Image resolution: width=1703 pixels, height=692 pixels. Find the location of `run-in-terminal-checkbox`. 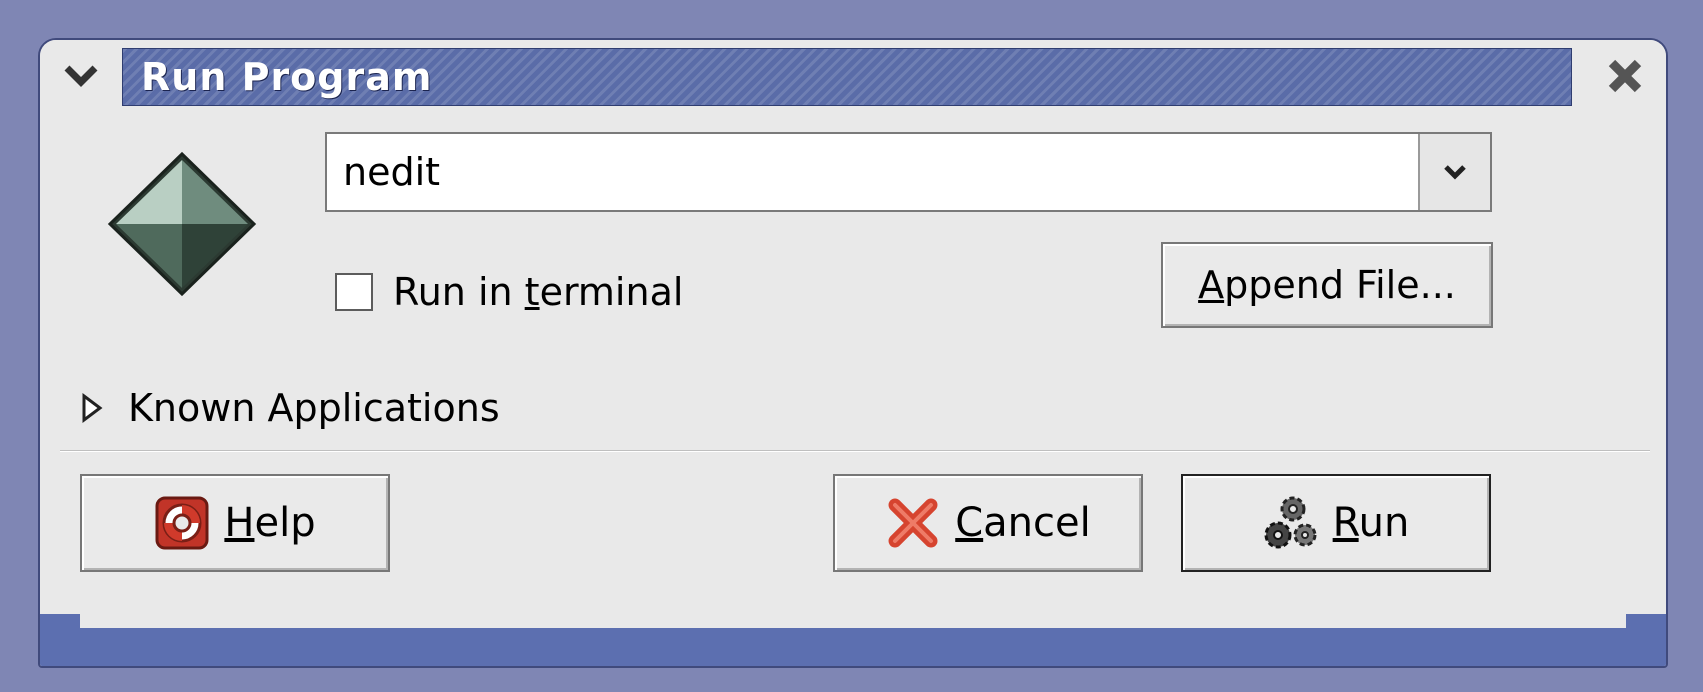

run-in-terminal-checkbox is located at coordinates (354, 292).